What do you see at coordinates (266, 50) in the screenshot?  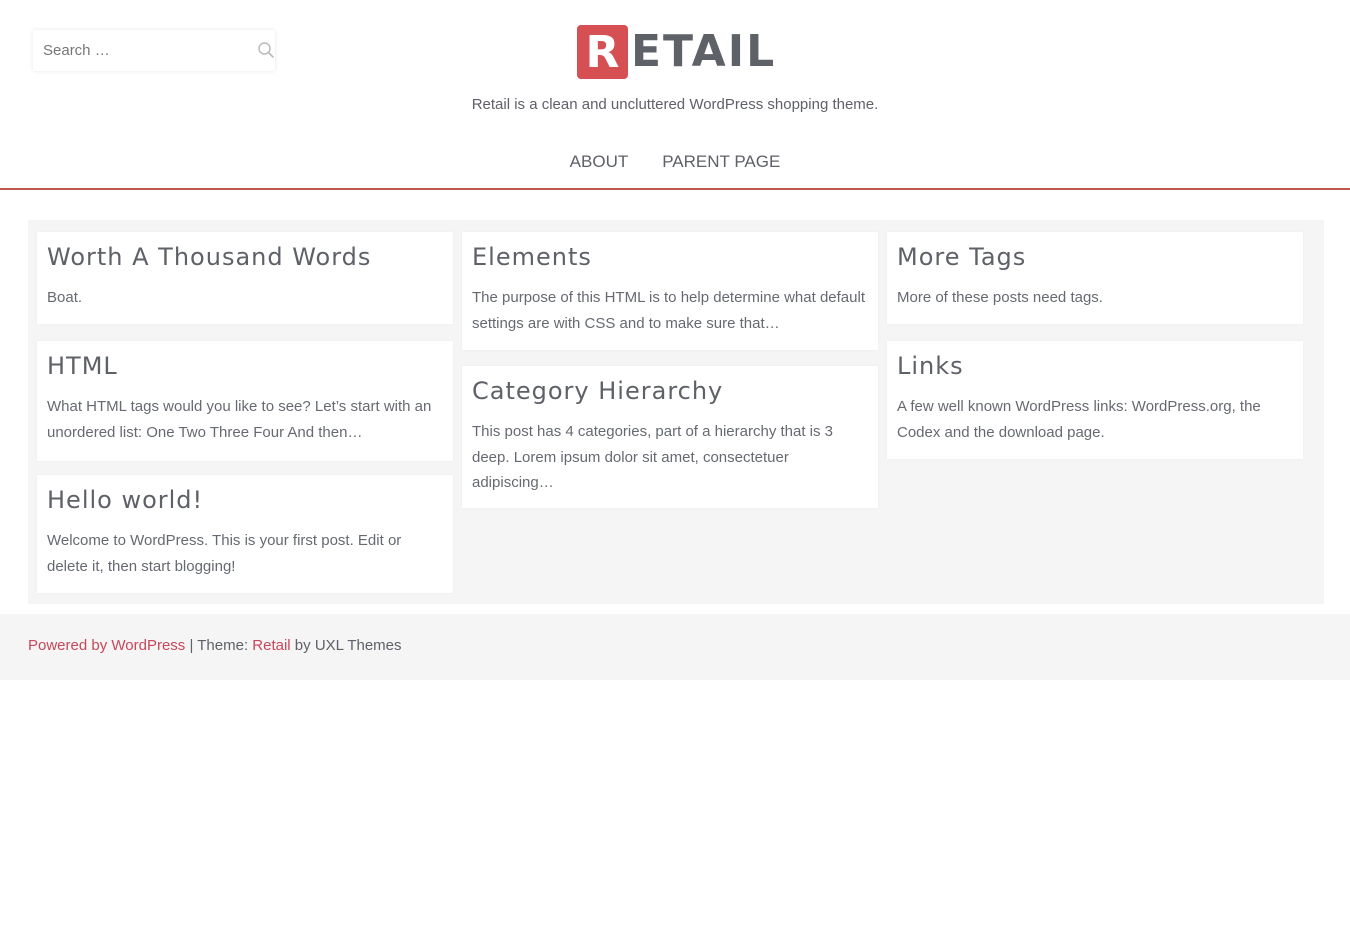 I see `search-icon` at bounding box center [266, 50].